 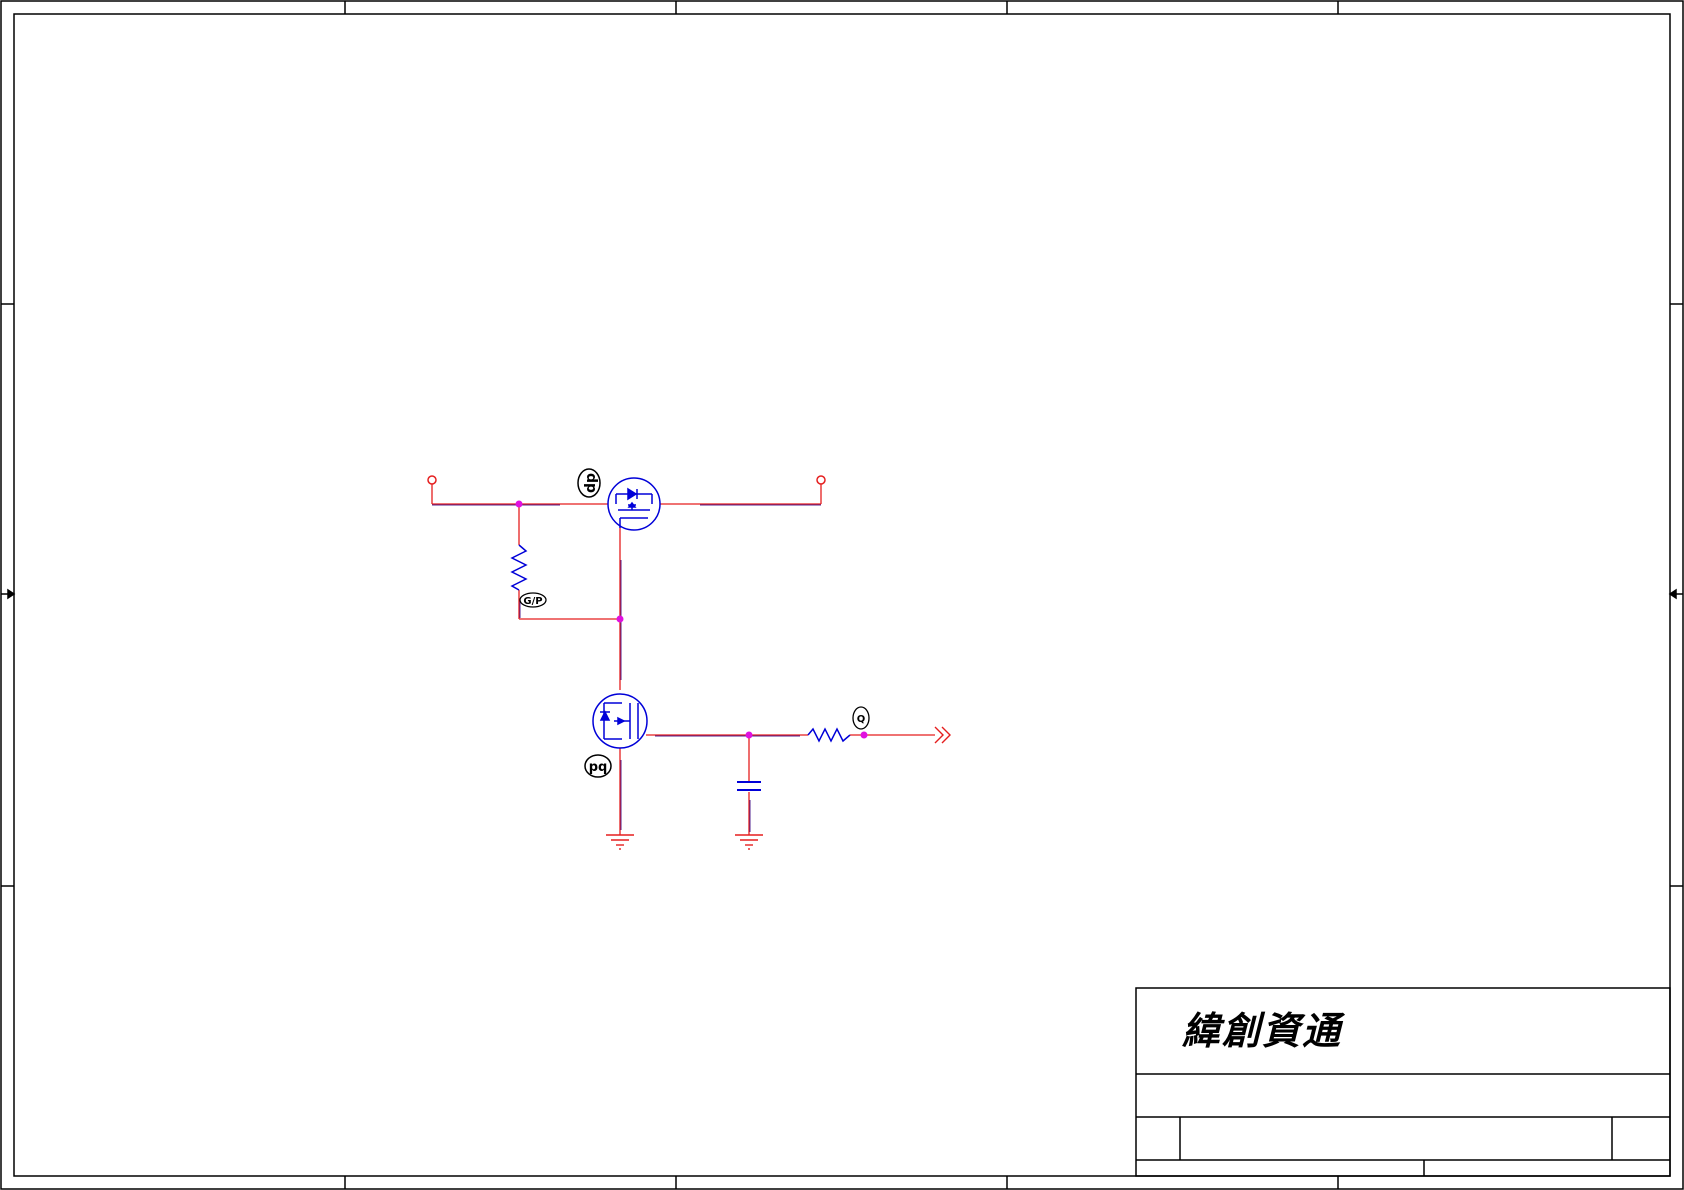 I want to click on refdes-q-bottom-text: pq, so click(x=598, y=767).